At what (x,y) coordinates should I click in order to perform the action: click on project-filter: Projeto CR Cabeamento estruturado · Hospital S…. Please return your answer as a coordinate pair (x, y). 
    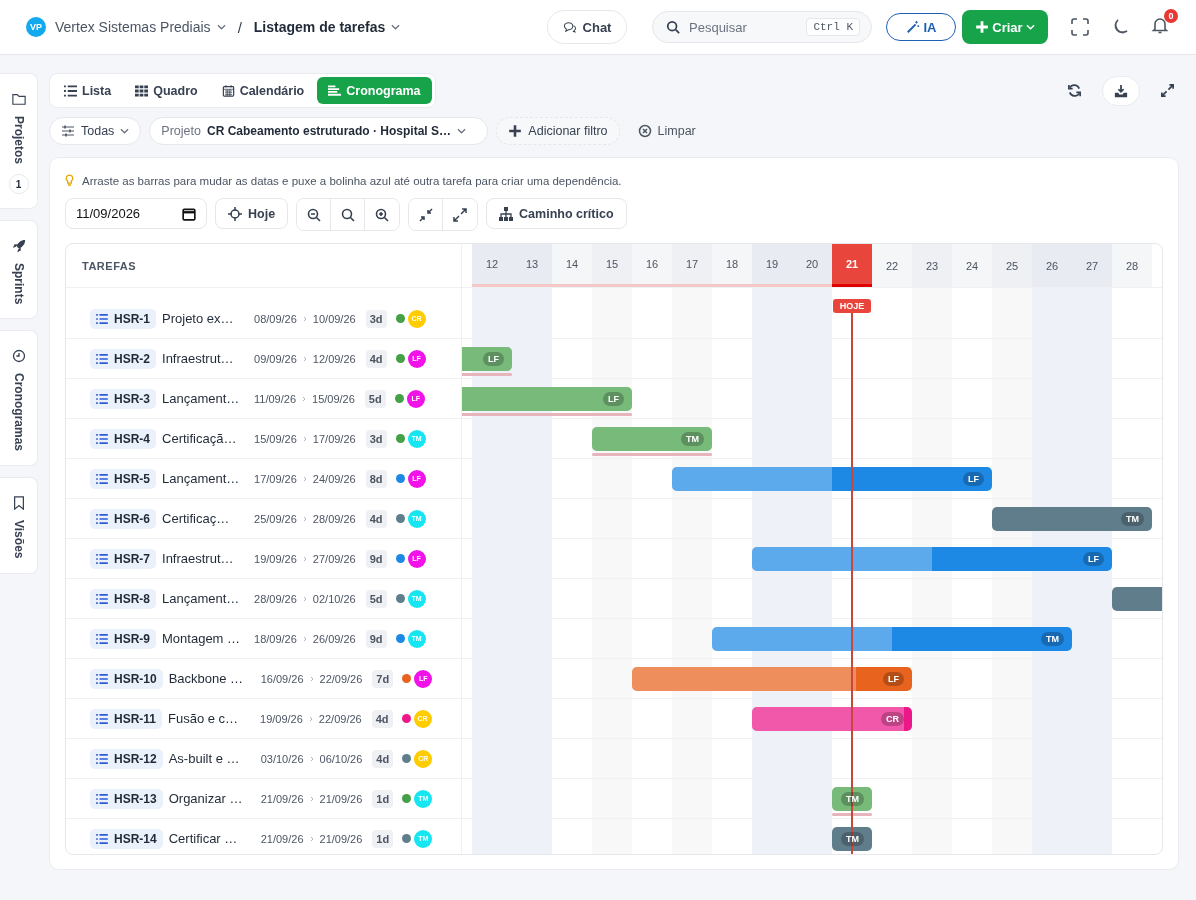
    Looking at the image, I should click on (319, 131).